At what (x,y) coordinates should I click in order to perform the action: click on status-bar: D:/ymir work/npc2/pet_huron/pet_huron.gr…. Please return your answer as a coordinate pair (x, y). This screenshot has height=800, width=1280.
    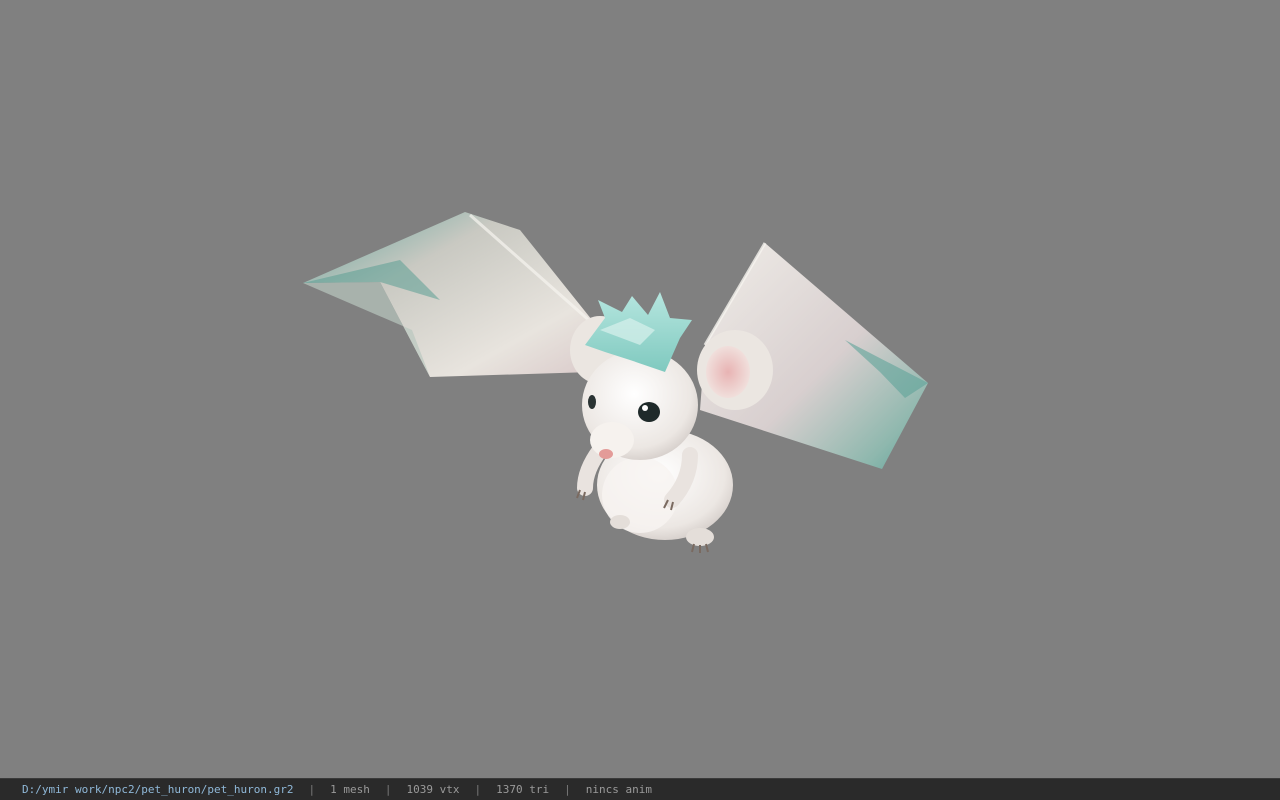
    Looking at the image, I should click on (640, 789).